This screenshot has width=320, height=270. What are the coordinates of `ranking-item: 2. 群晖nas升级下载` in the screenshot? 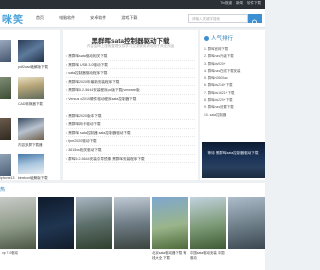 It's located at (234, 56).